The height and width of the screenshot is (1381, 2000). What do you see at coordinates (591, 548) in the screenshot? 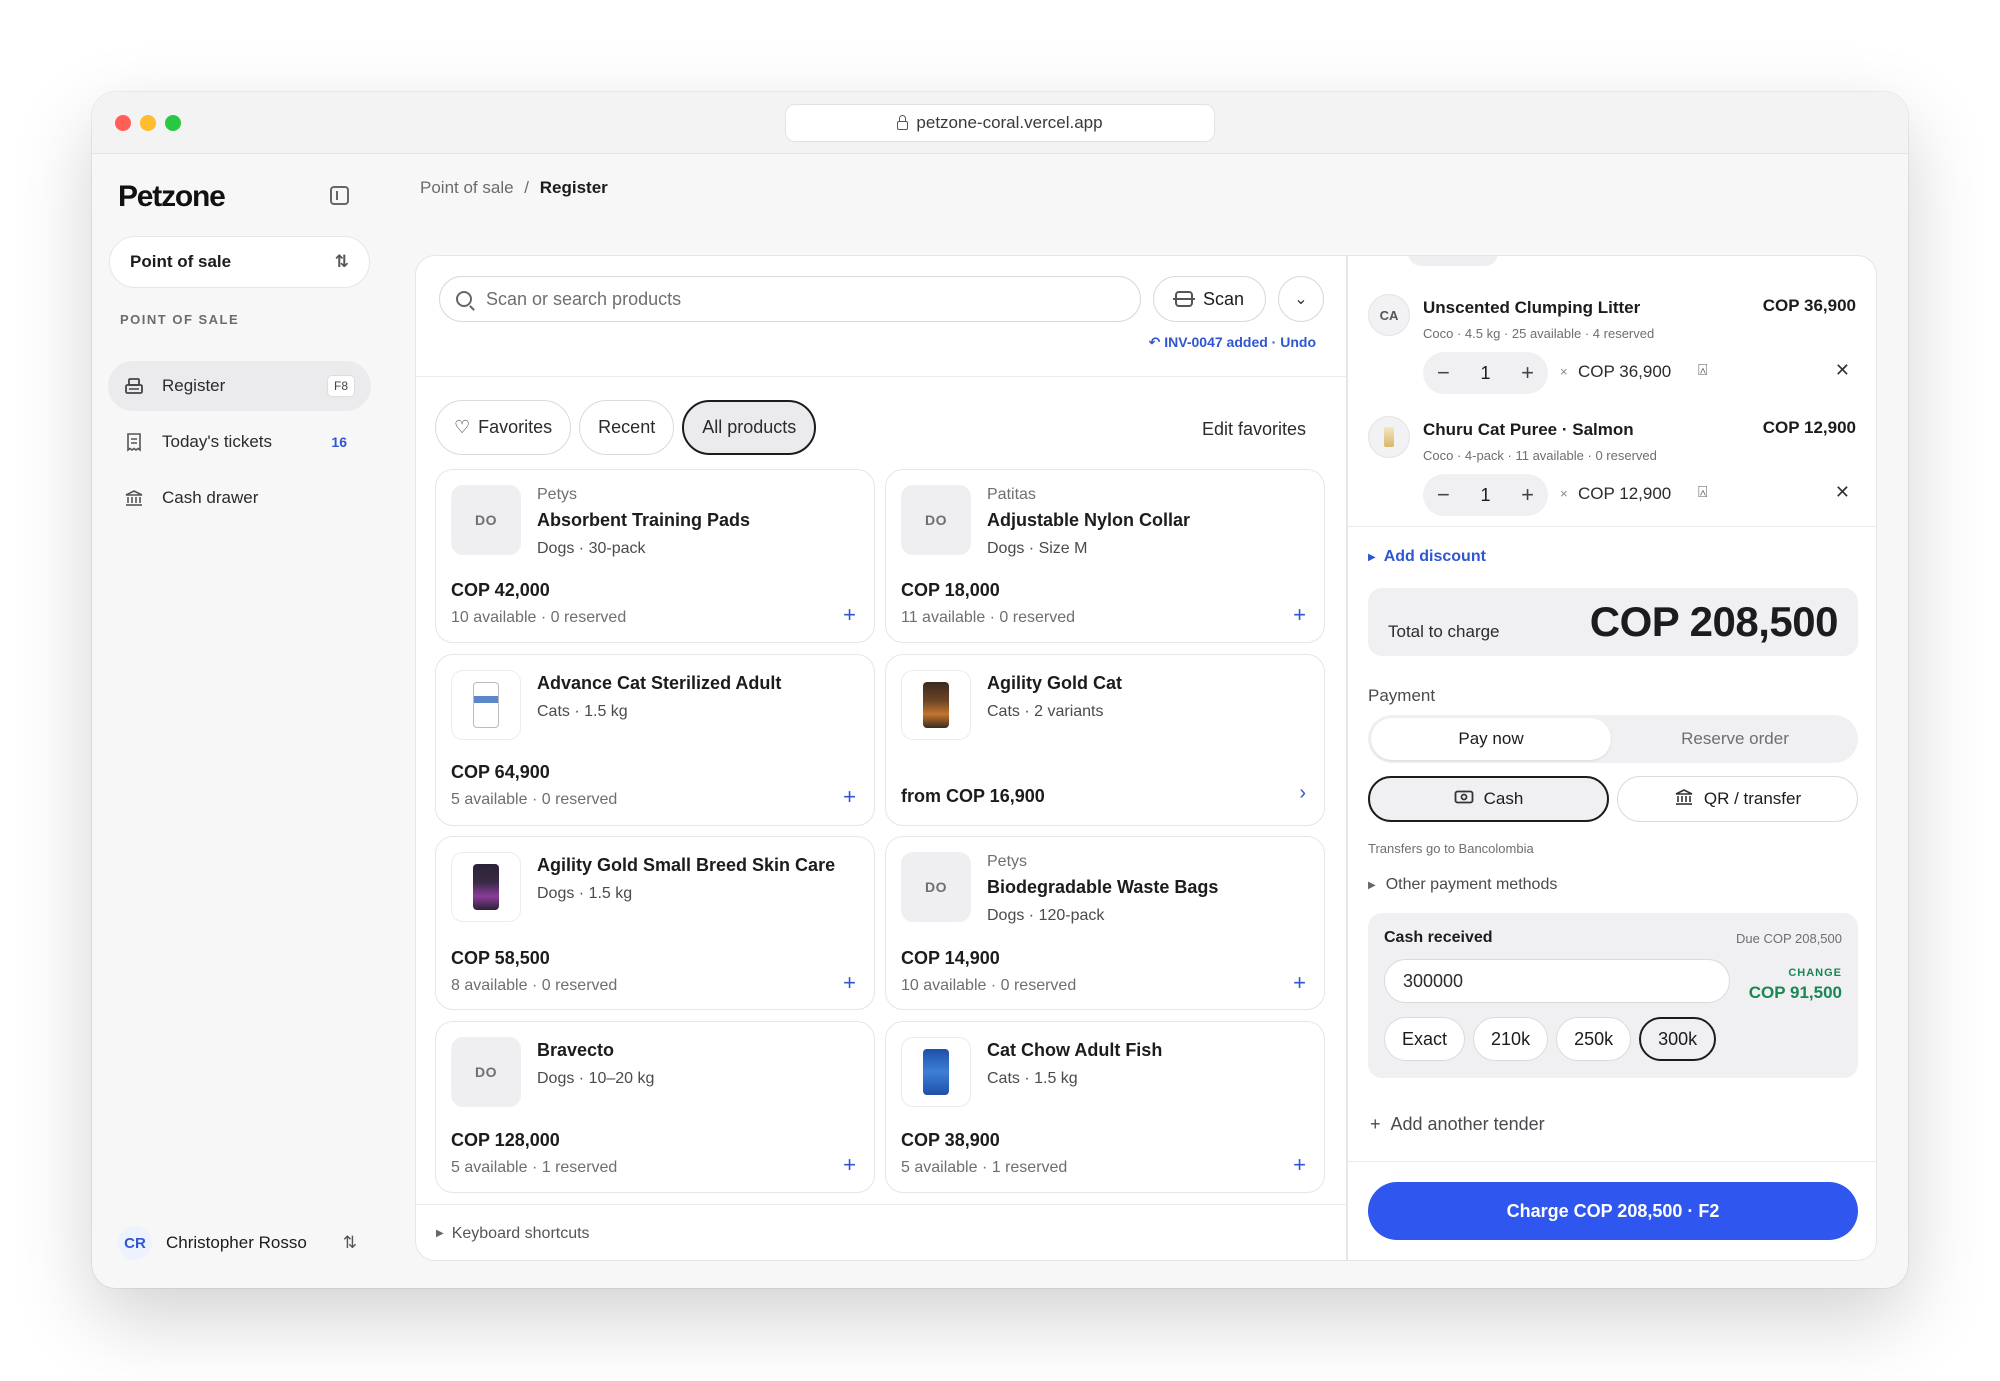
I see `product-meta: Dogs · 30-pack` at bounding box center [591, 548].